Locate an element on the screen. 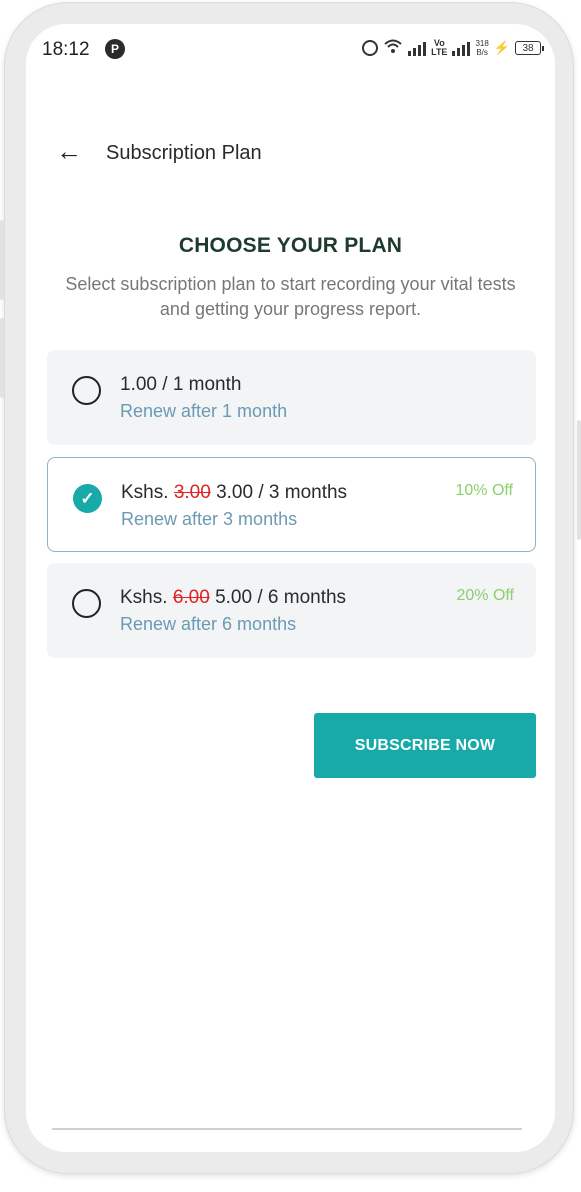 This screenshot has width=581, height=1192. power-button is located at coordinates (579, 480).